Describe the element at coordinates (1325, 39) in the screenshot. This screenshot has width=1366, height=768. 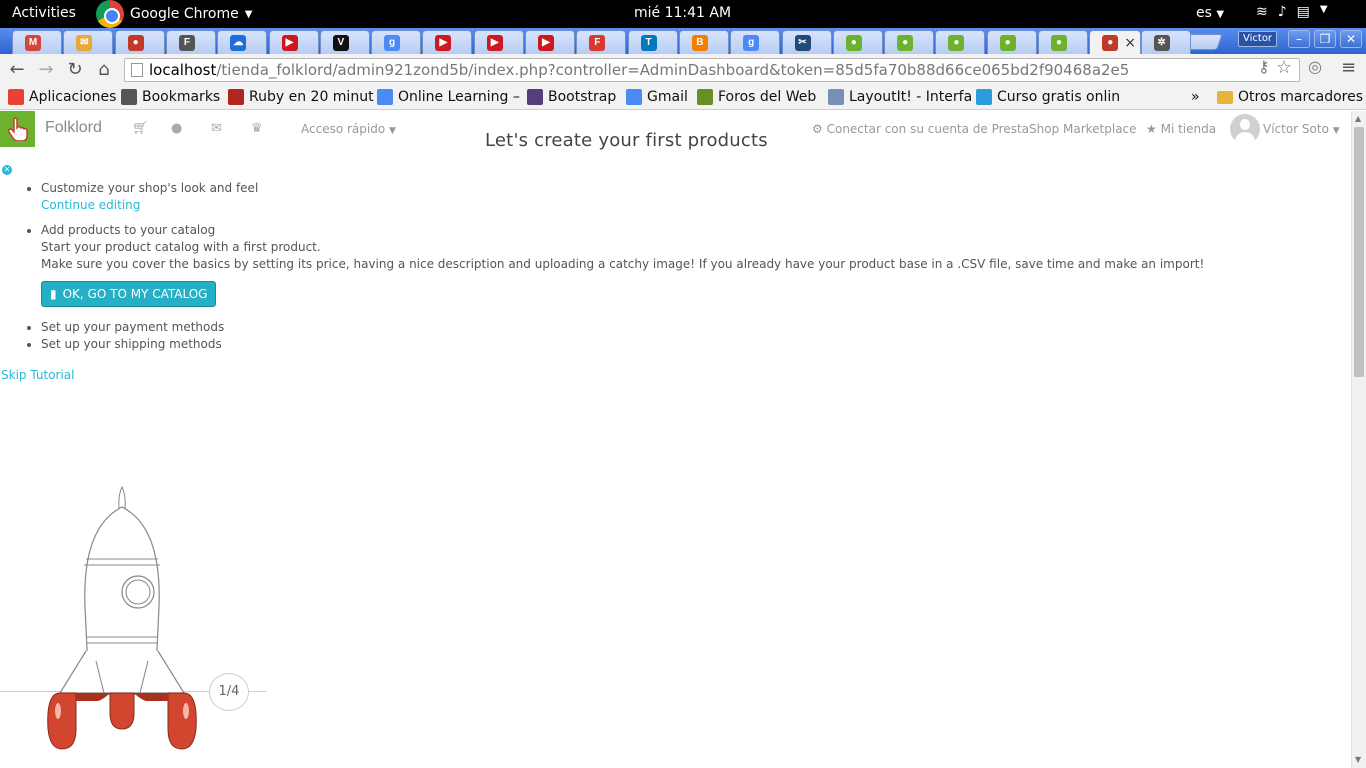
I see `maximize-button: ❐` at that location.